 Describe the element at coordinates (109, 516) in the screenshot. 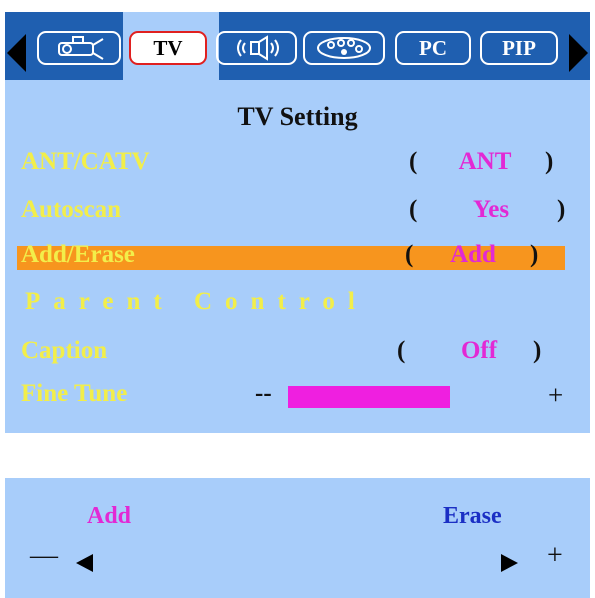

I see `add-option: Add` at that location.